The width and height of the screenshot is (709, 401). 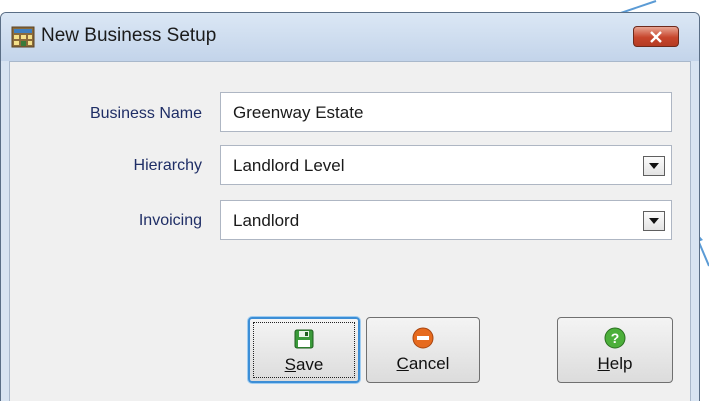 I want to click on business-name-label: Business Name, so click(x=145, y=113).